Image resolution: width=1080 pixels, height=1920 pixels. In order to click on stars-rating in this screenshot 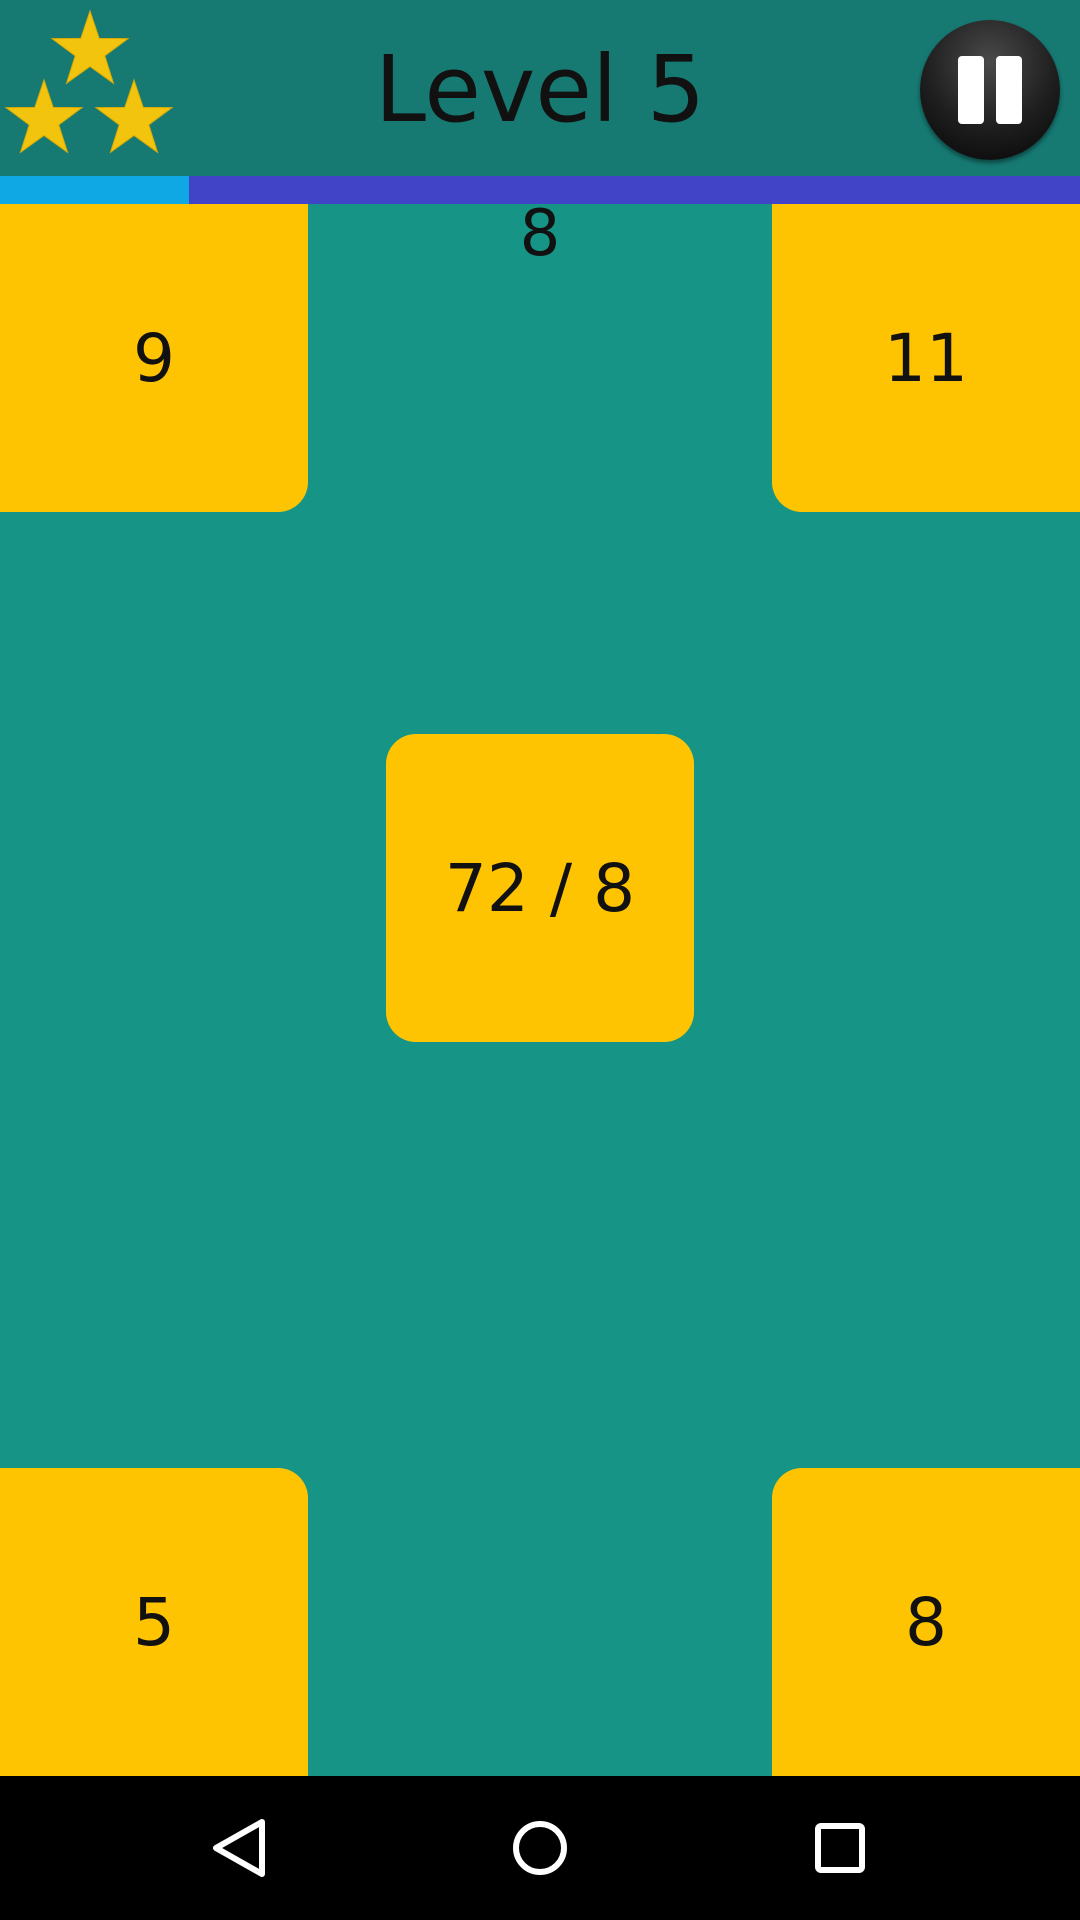, I will do `click(89, 81)`.